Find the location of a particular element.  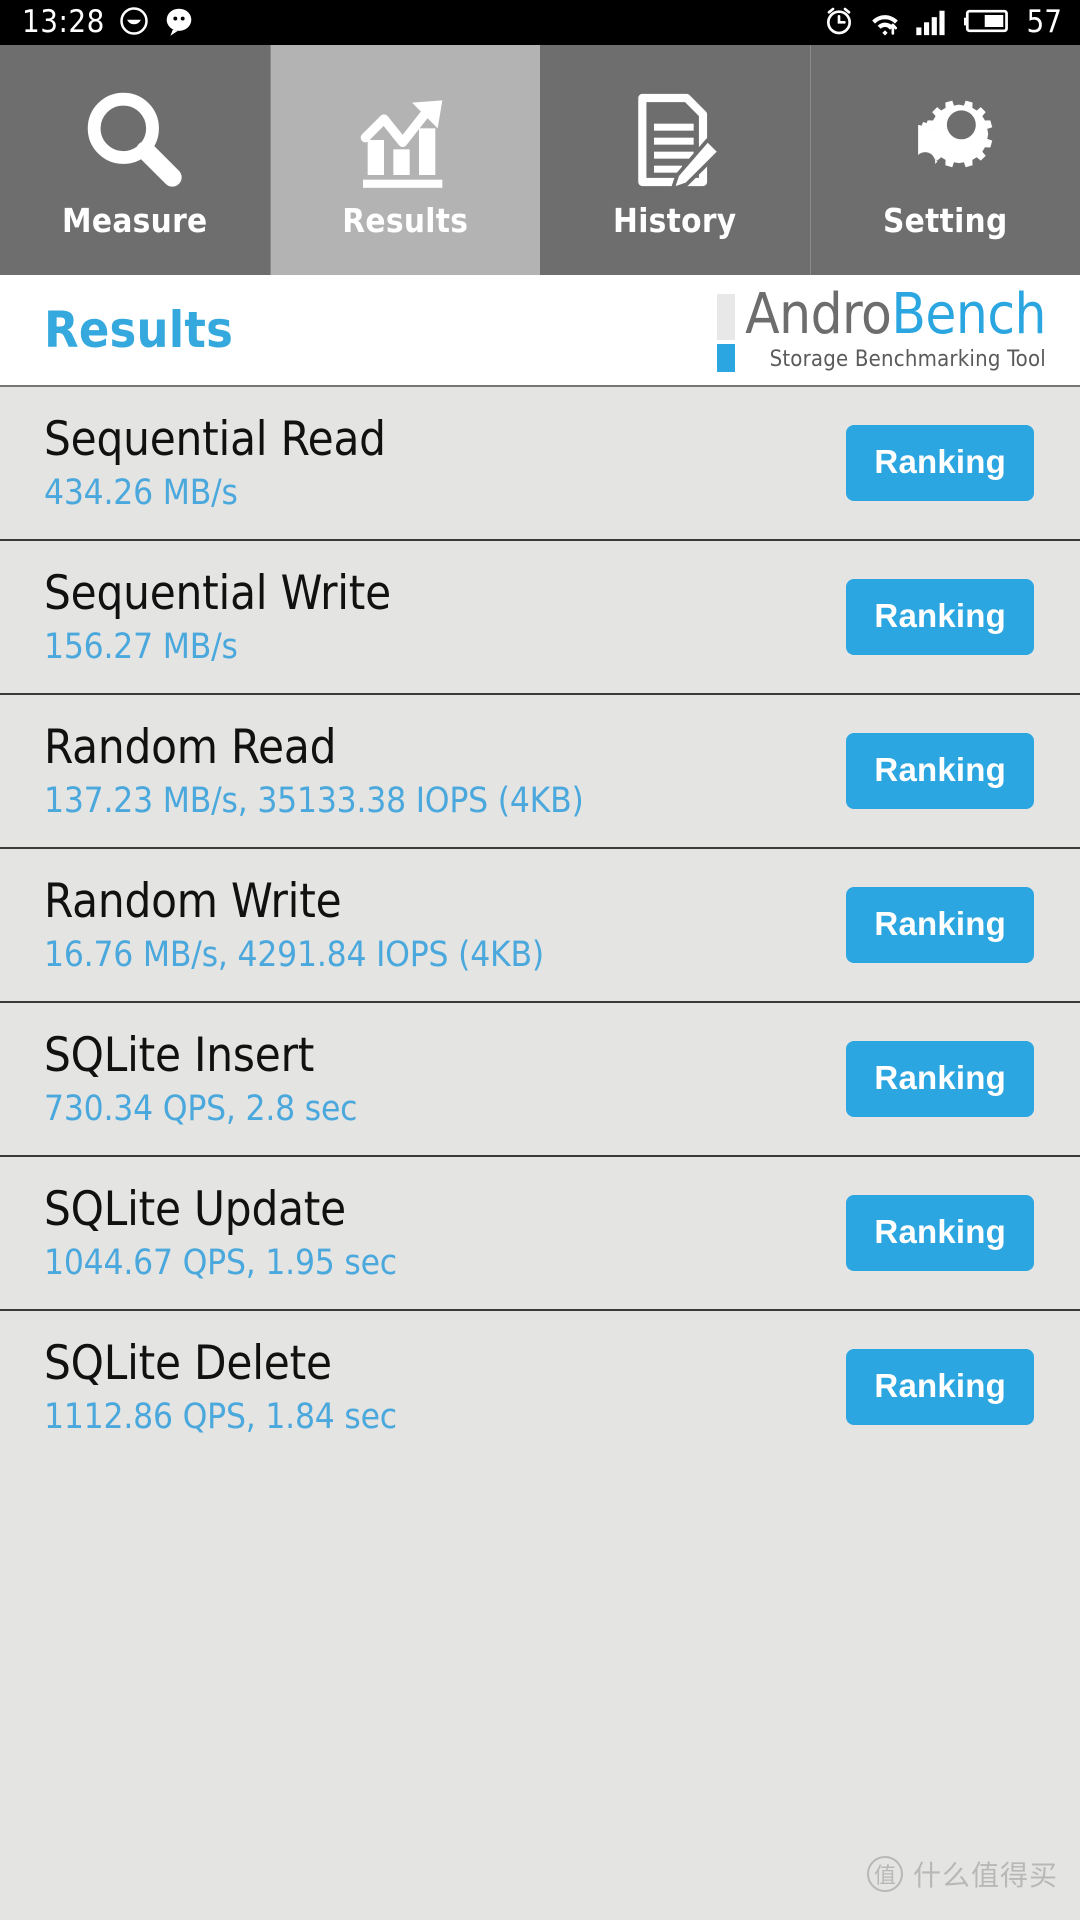

logo-text: AndroBench Storage Benchmarking Tool is located at coordinates (895, 329).